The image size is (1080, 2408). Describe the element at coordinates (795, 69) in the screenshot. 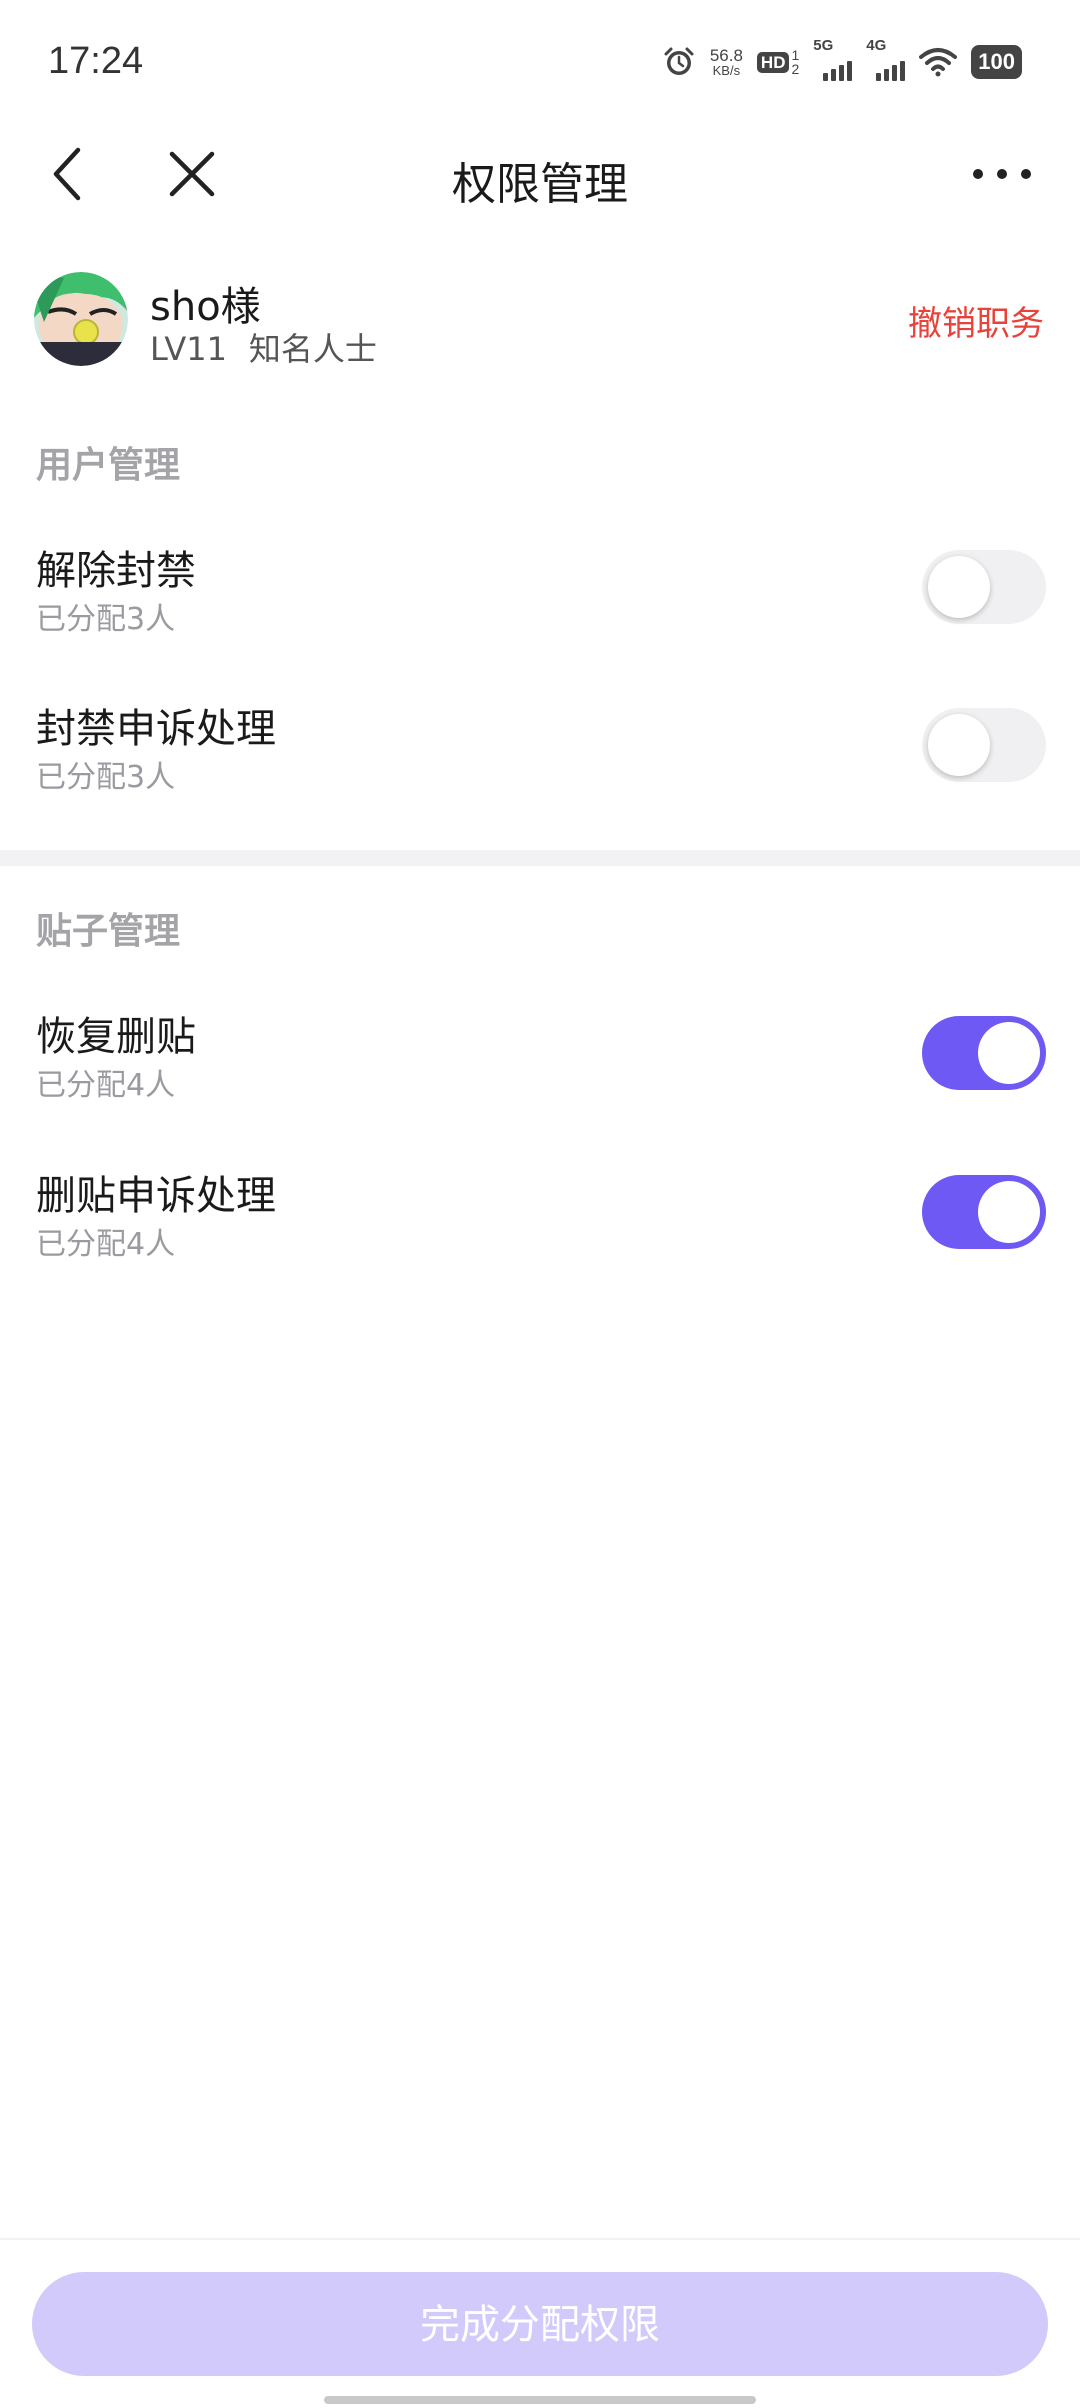

I see `hd-sim-bottom: 2` at that location.